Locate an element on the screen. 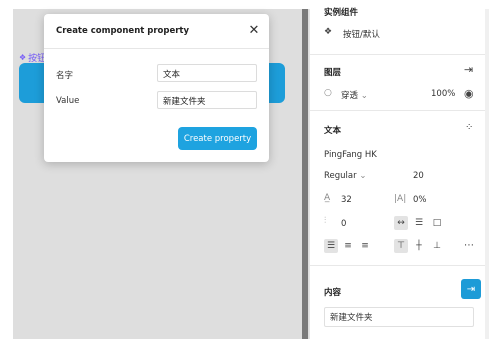 The width and height of the screenshot is (500, 348). bind-property-icon: ⇥ is located at coordinates (471, 289).